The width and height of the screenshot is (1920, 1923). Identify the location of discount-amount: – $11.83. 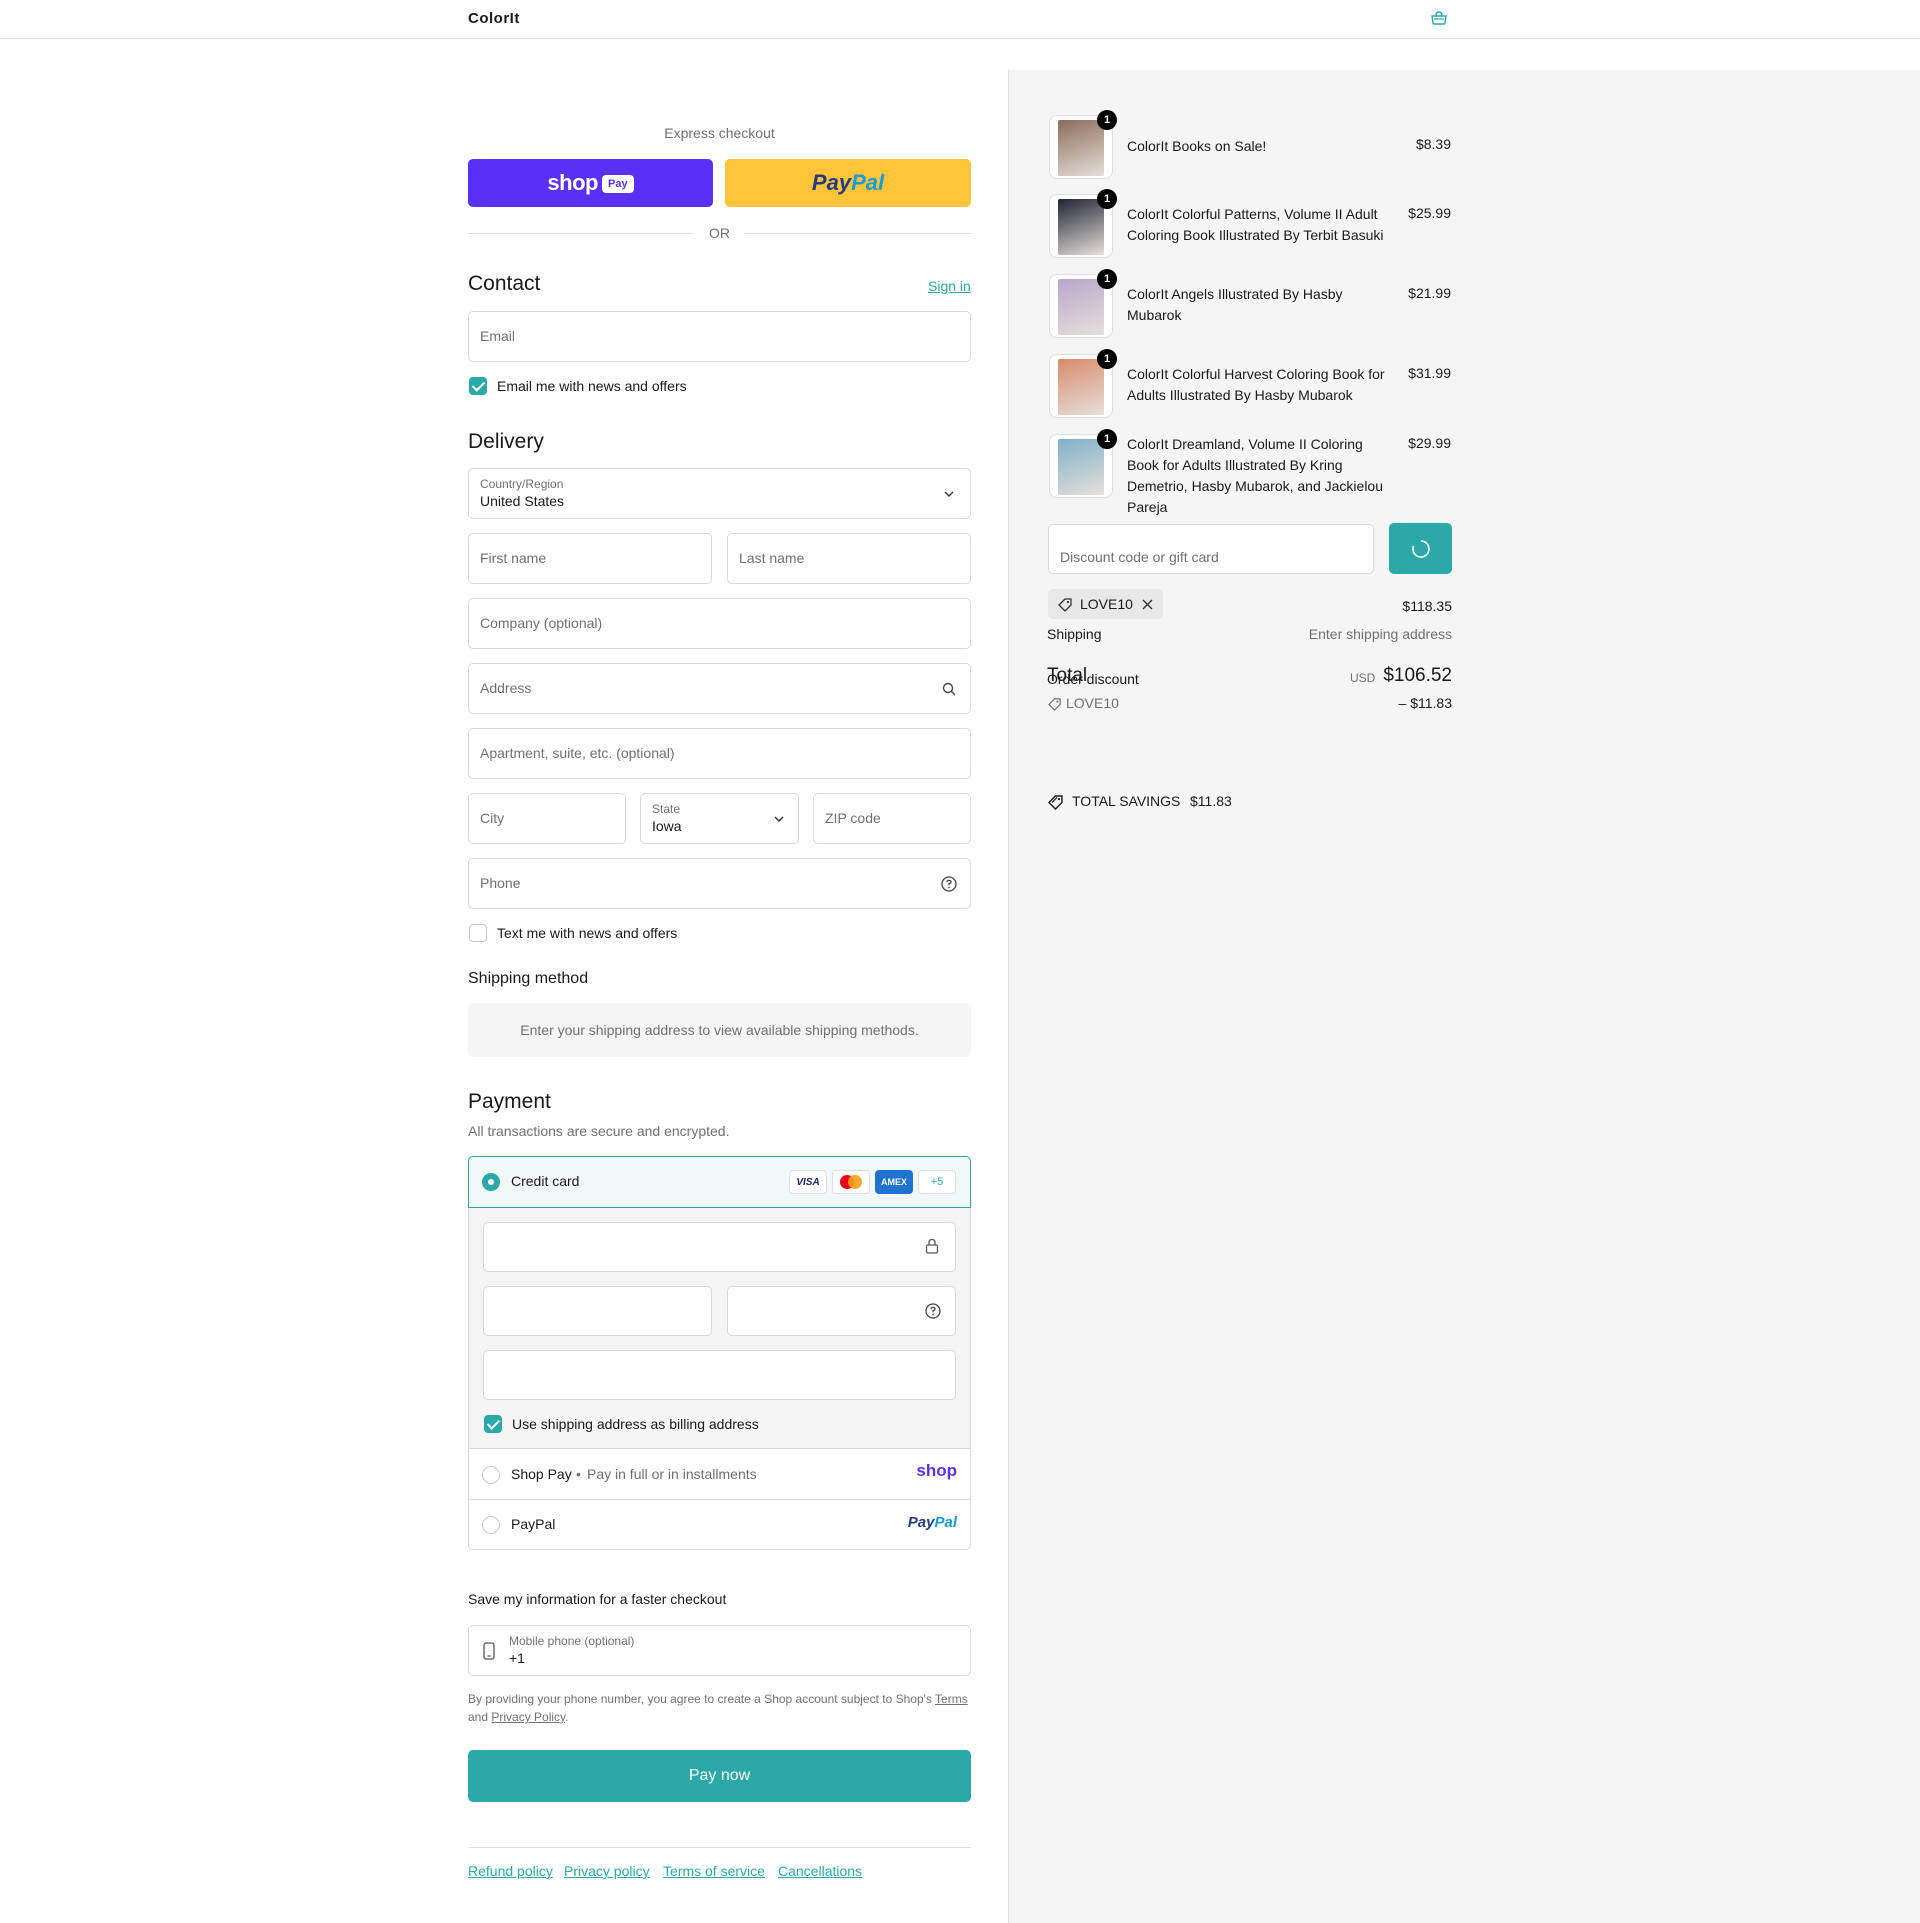
(1425, 703).